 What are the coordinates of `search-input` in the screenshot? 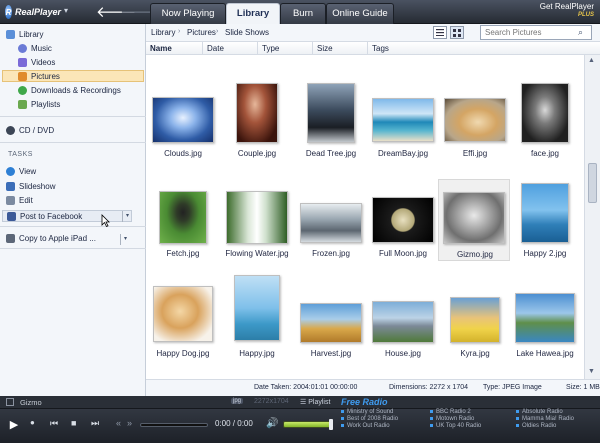 It's located at (536, 32).